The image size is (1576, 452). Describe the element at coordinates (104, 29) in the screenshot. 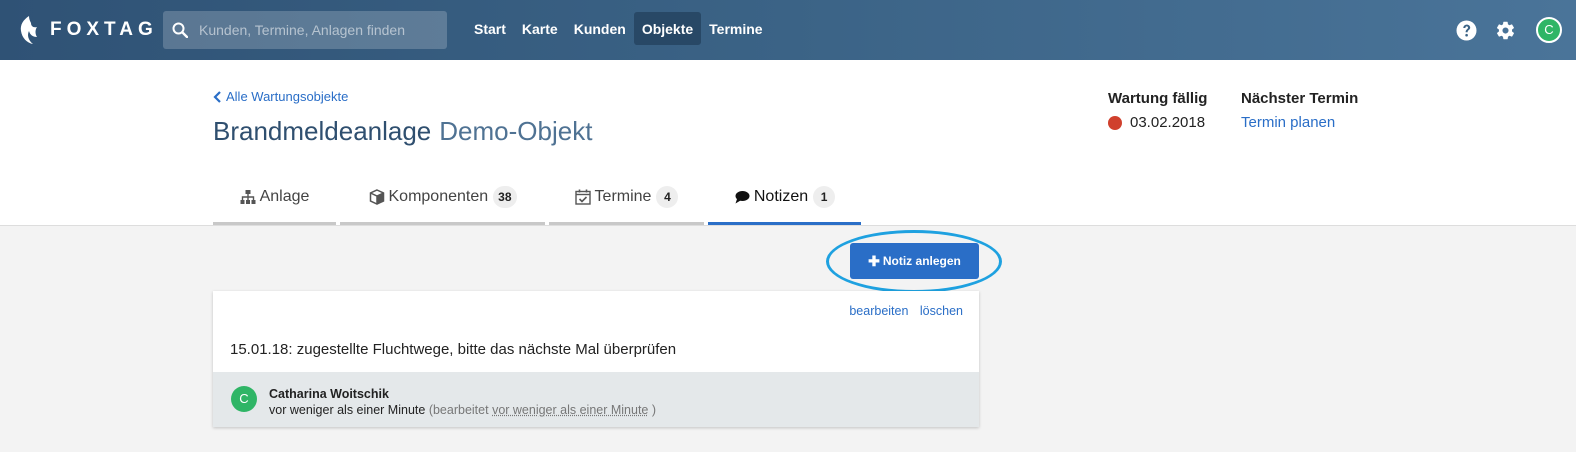

I see `brand-name: FOXTAG` at that location.